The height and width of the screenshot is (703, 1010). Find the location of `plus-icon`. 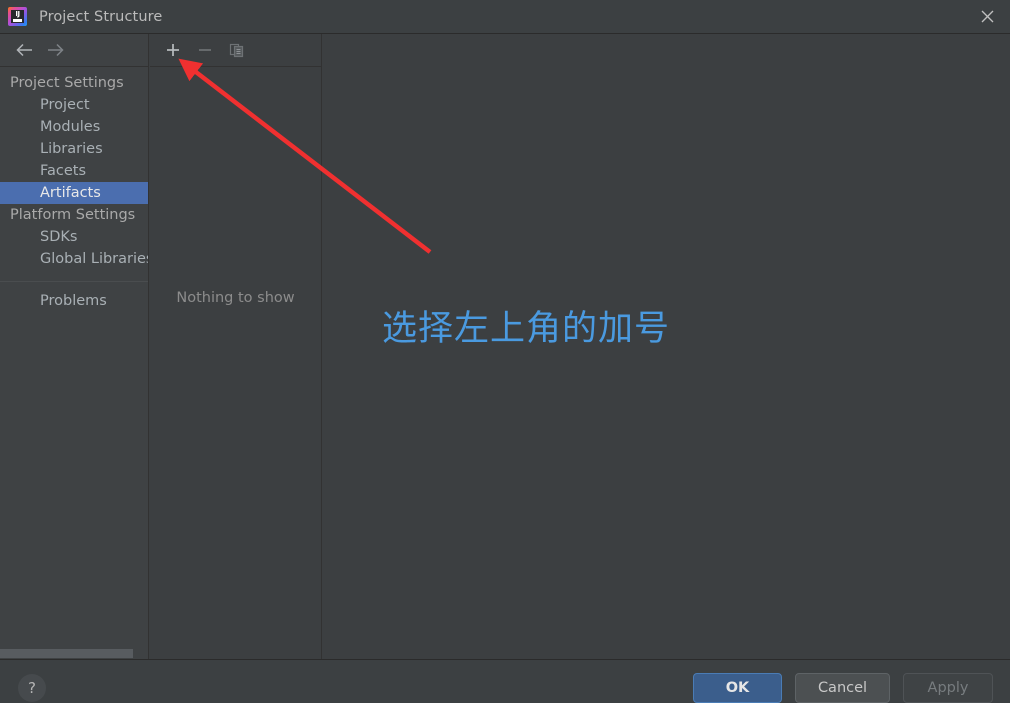

plus-icon is located at coordinates (173, 50).